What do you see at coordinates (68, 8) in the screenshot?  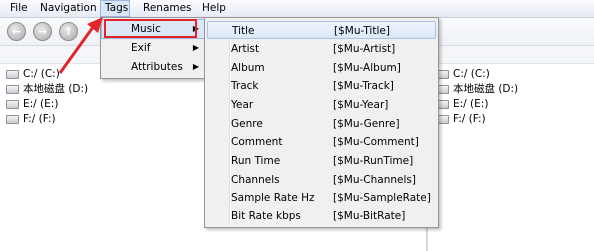 I see `menu-navigation: Navigation` at bounding box center [68, 8].